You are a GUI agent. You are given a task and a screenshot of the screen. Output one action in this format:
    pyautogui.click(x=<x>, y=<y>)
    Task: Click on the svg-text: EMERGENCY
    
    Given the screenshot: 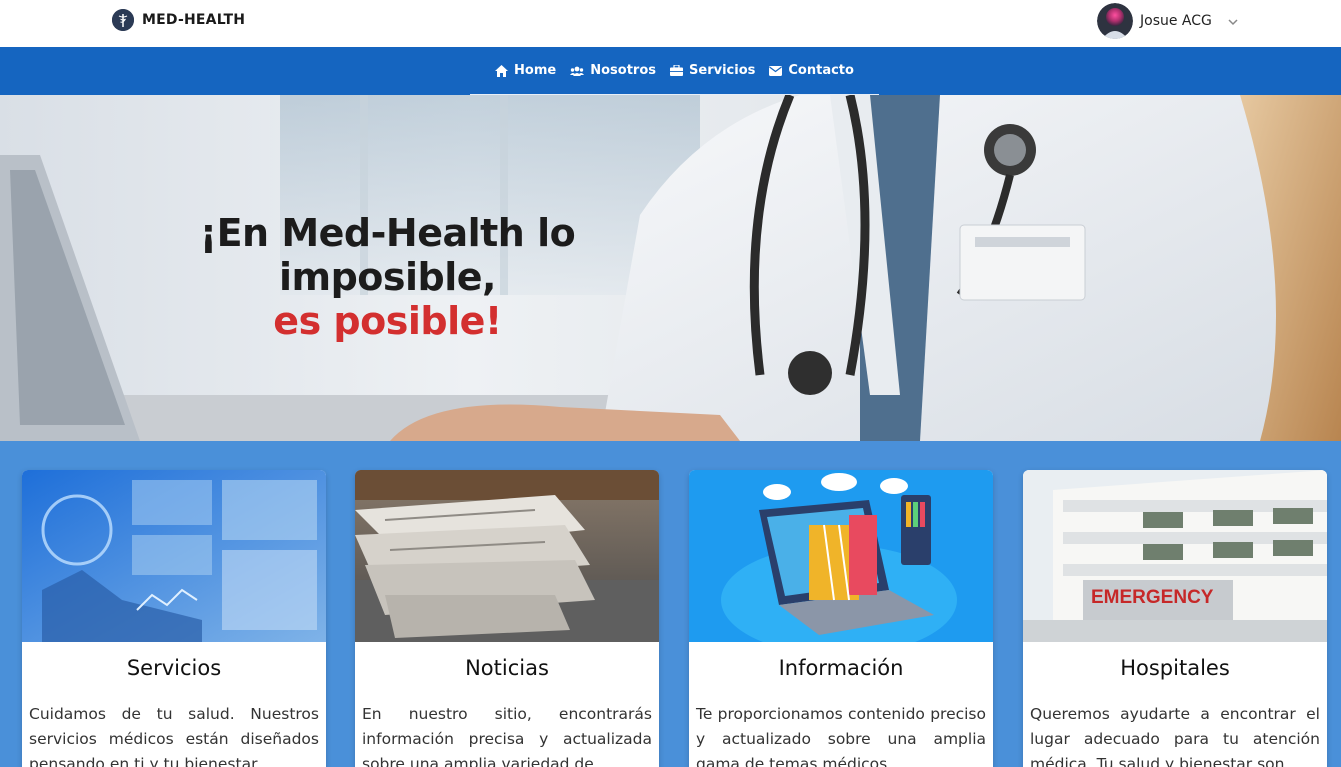 What is the action you would take?
    pyautogui.click(x=1152, y=597)
    